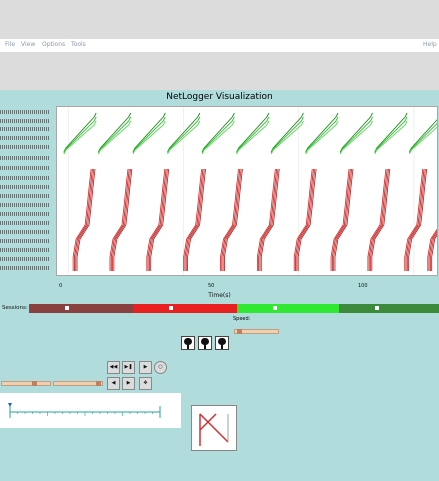  I want to click on x-tick-label: 50, so click(211, 286).